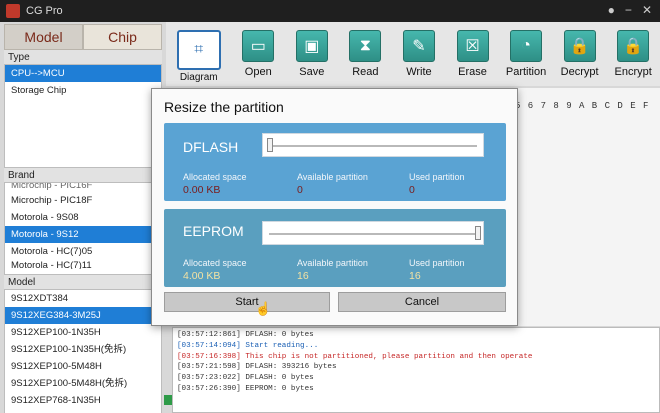  I want to click on brand-item: Microchip - PIC16F, so click(83, 187).